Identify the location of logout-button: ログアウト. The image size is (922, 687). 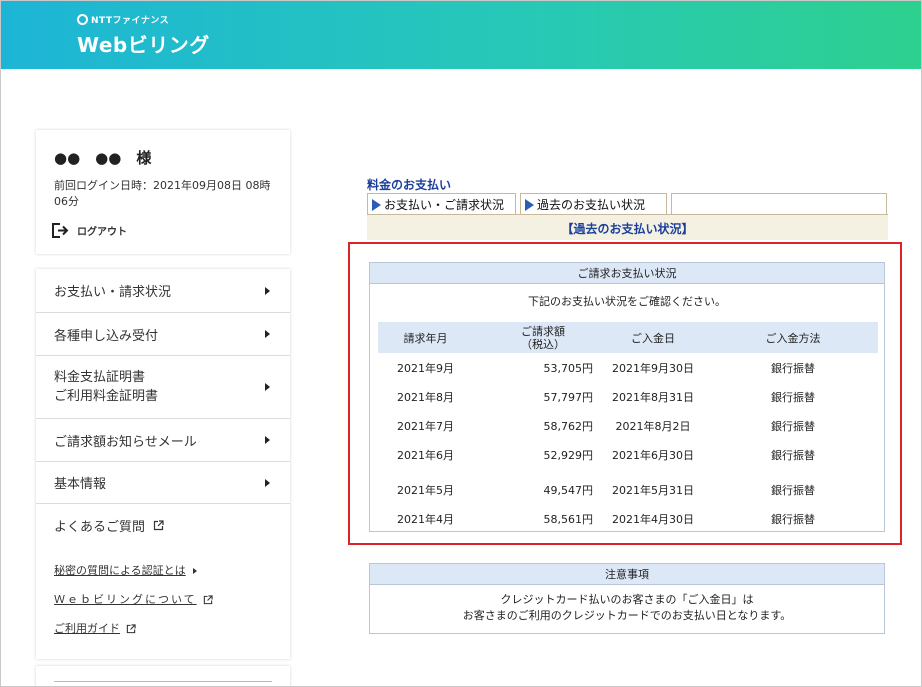
(89, 230).